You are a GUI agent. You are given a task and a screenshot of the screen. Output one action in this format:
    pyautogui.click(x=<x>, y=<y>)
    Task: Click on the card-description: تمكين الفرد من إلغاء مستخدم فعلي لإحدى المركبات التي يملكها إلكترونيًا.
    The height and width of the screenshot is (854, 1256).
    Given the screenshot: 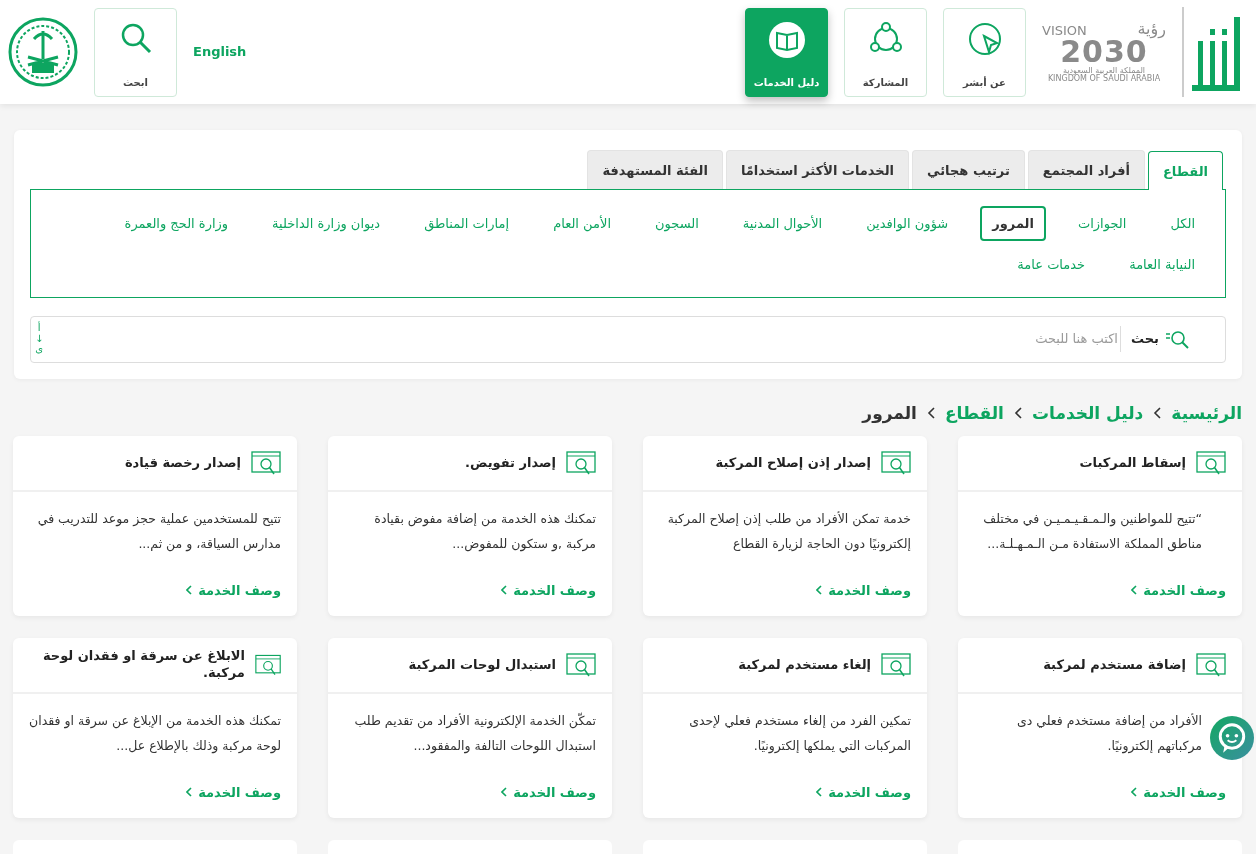 What is the action you would take?
    pyautogui.click(x=800, y=734)
    